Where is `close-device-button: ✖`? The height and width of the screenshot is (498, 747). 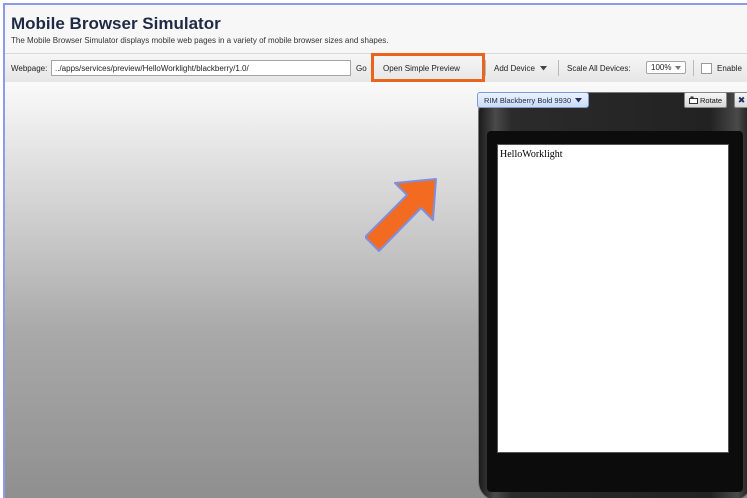 close-device-button: ✖ is located at coordinates (740, 100).